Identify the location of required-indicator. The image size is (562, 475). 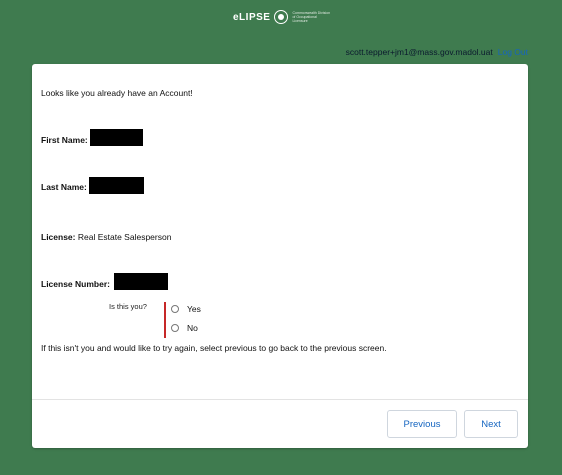
(165, 320).